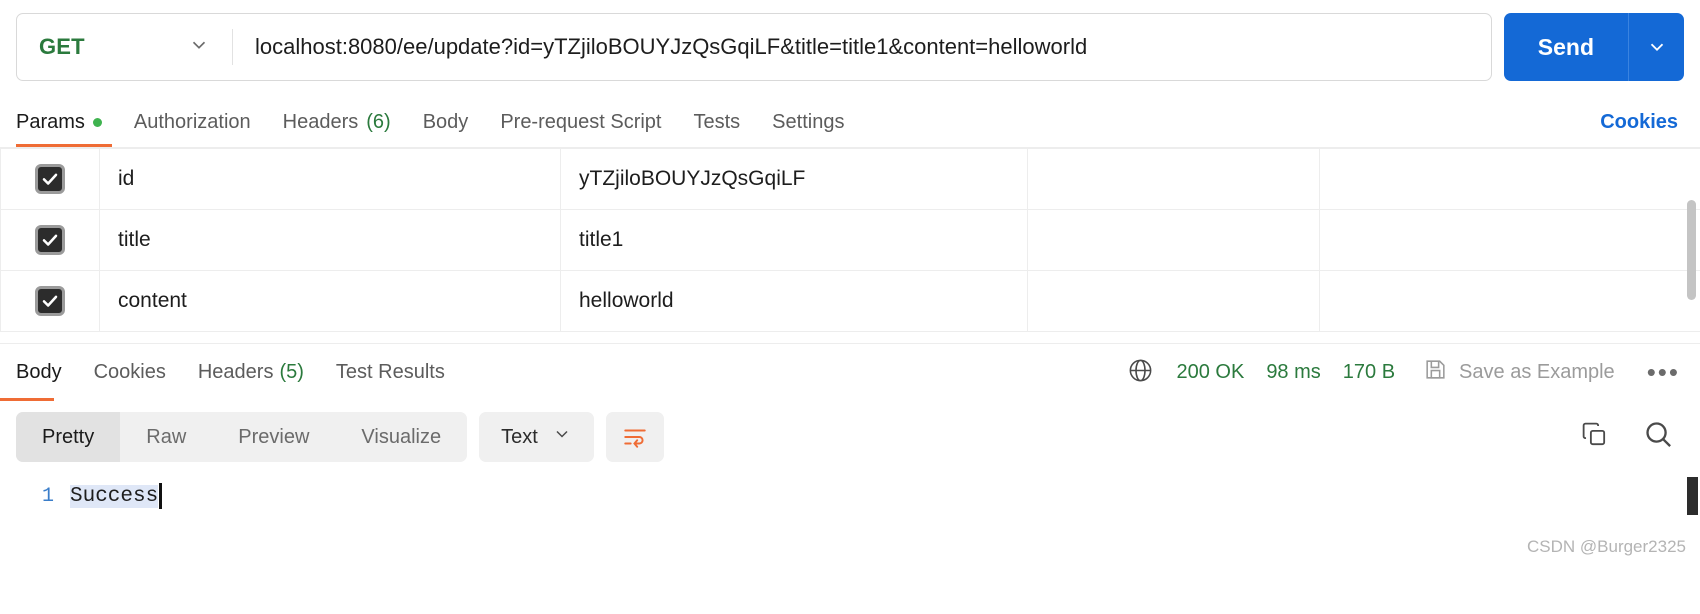 The height and width of the screenshot is (614, 1700). I want to click on tab-authorization-label: Authorization, so click(192, 122).